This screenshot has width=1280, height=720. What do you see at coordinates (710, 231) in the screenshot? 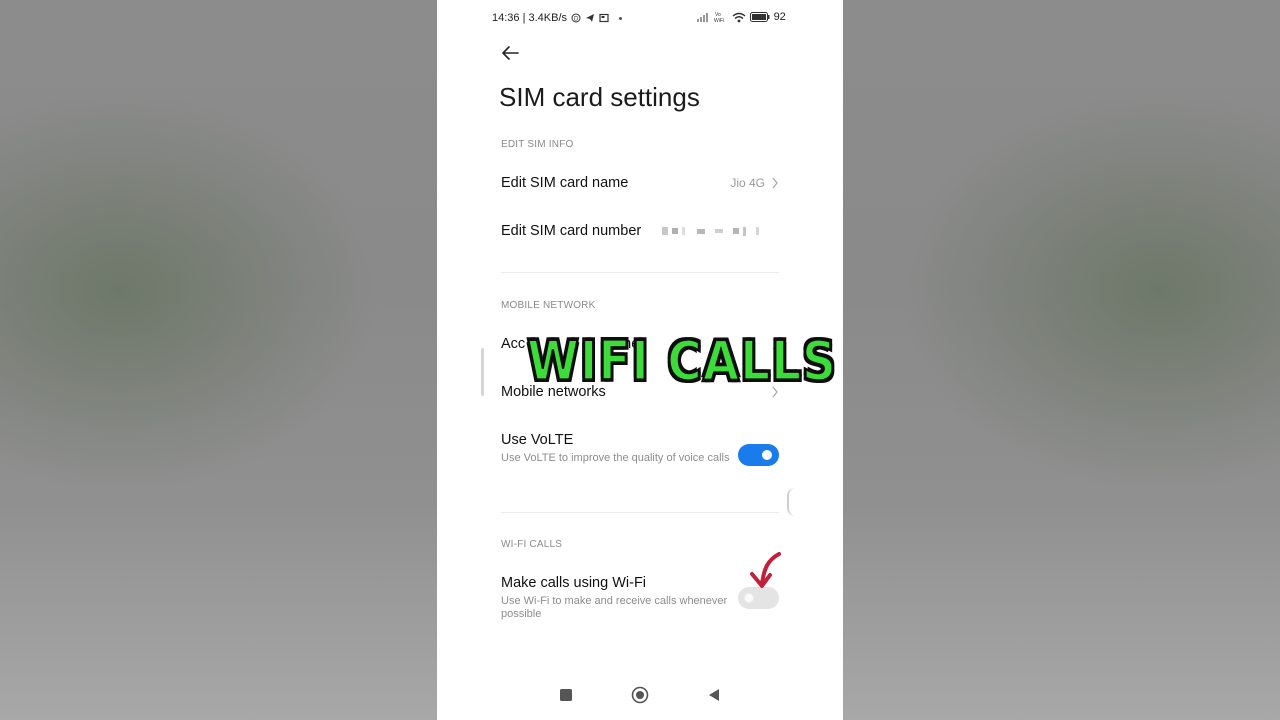
I see `masked-sim-number` at bounding box center [710, 231].